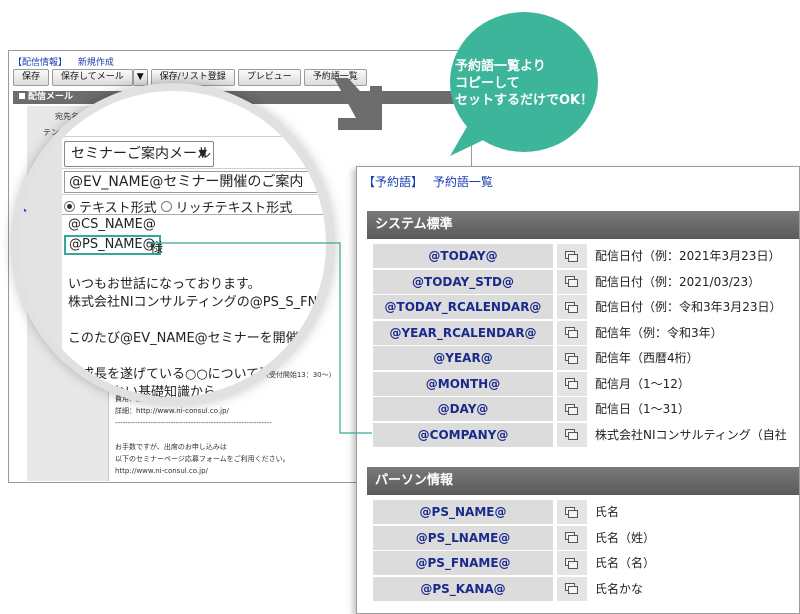 The image size is (800, 614). What do you see at coordinates (290, 376) in the screenshot?
I see `growth-tail: --------------` at bounding box center [290, 376].